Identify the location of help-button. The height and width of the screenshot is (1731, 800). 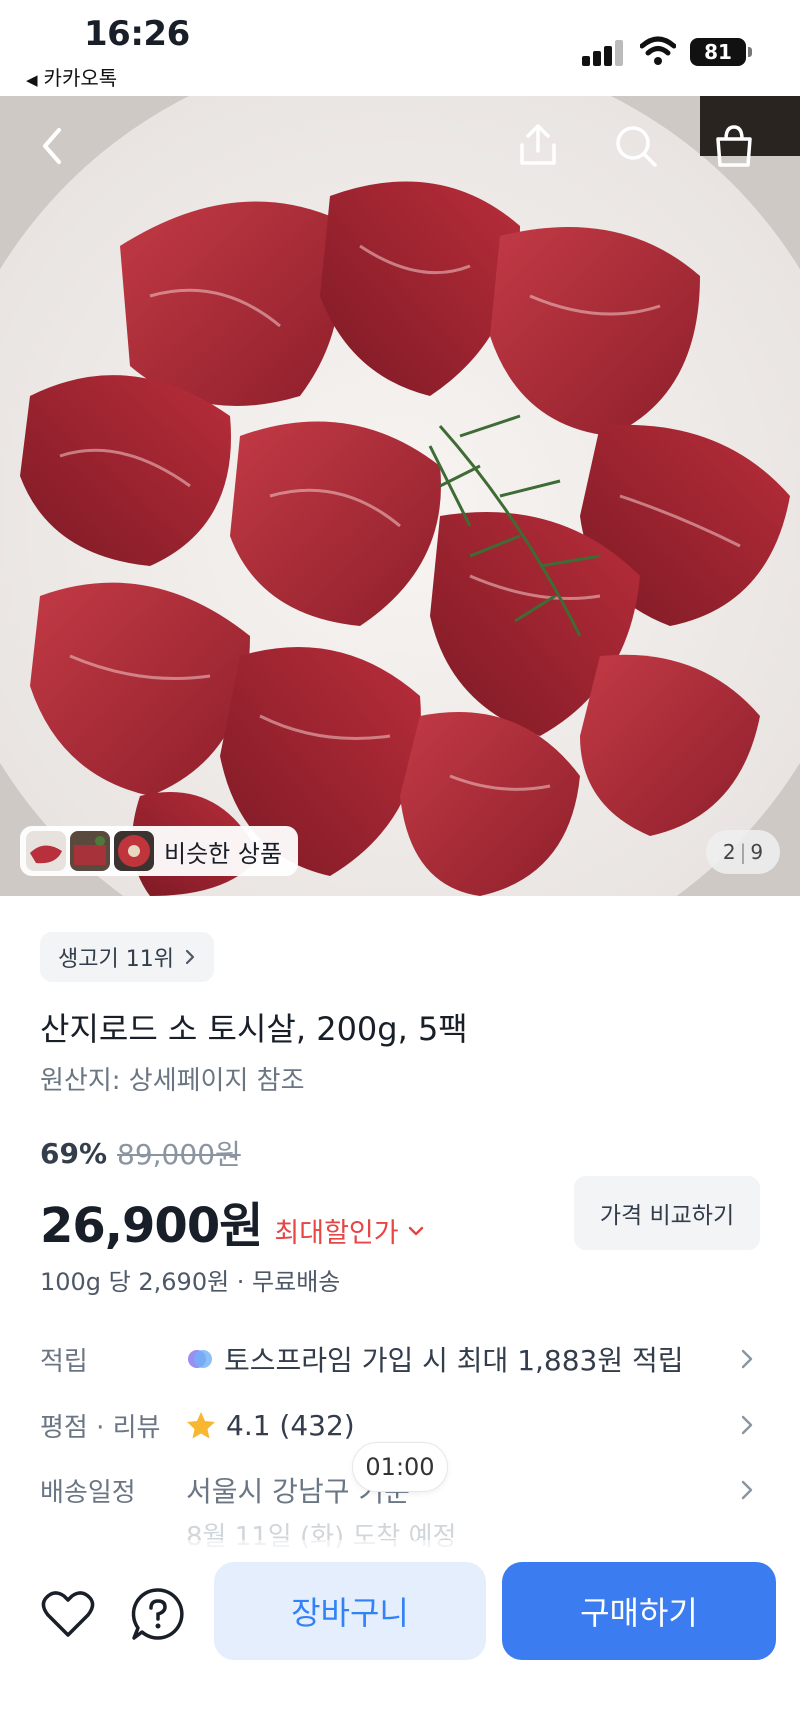
(158, 1614).